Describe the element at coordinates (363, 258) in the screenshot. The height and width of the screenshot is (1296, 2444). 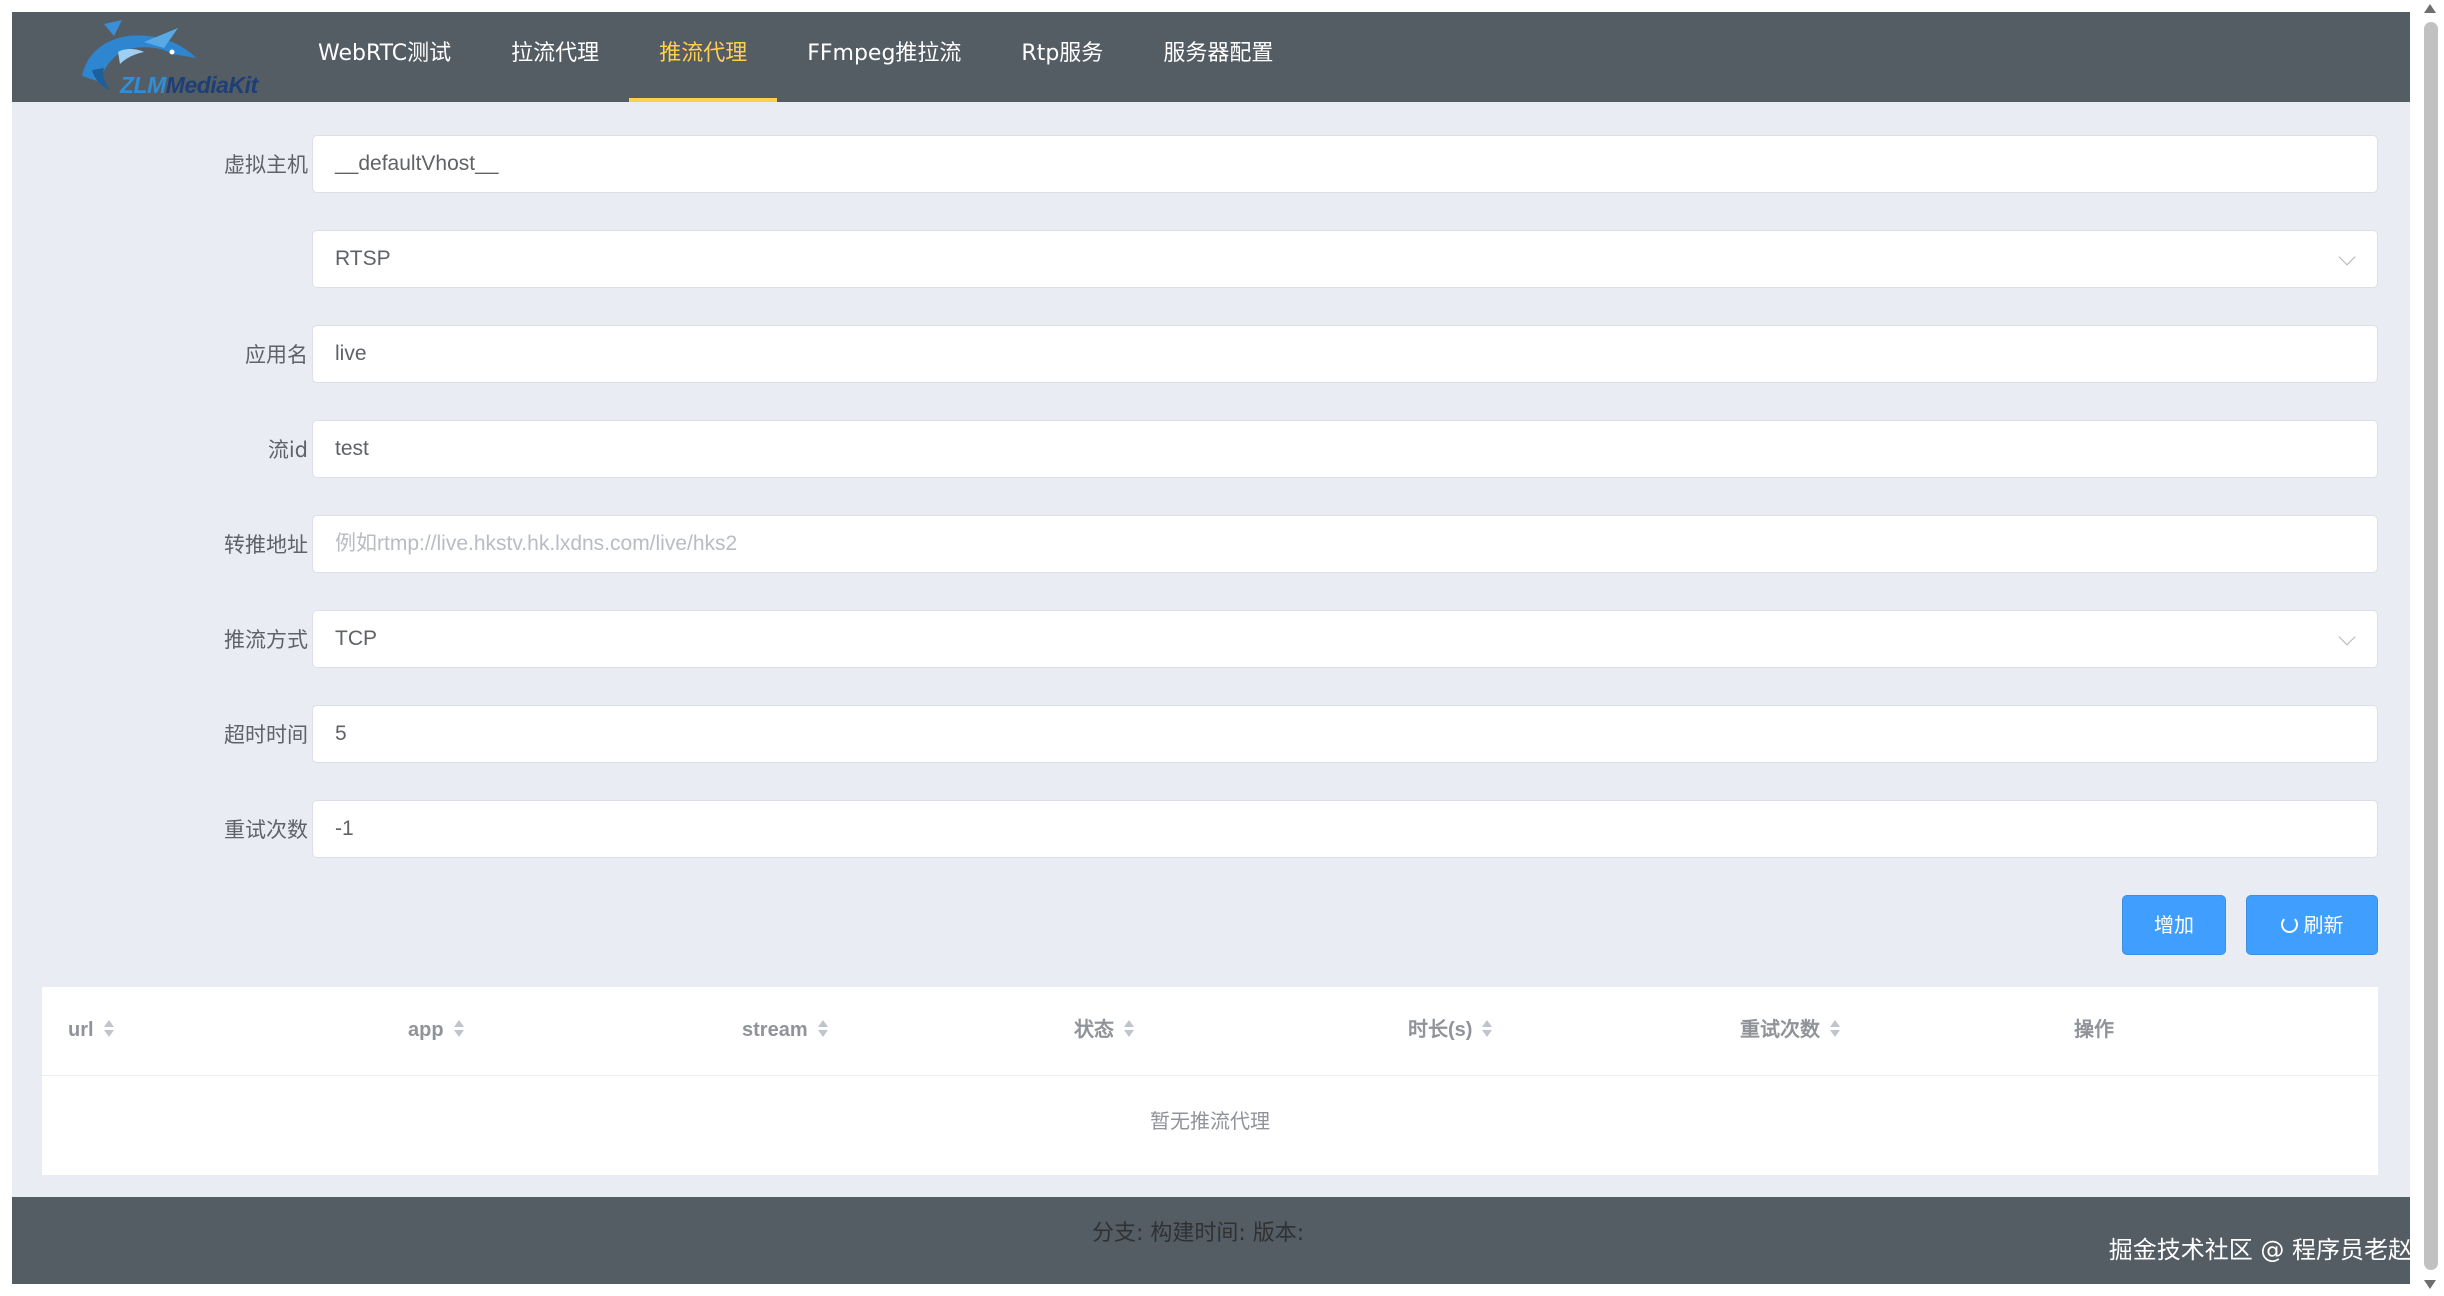
I see `schema-select-value: RTSP` at that location.